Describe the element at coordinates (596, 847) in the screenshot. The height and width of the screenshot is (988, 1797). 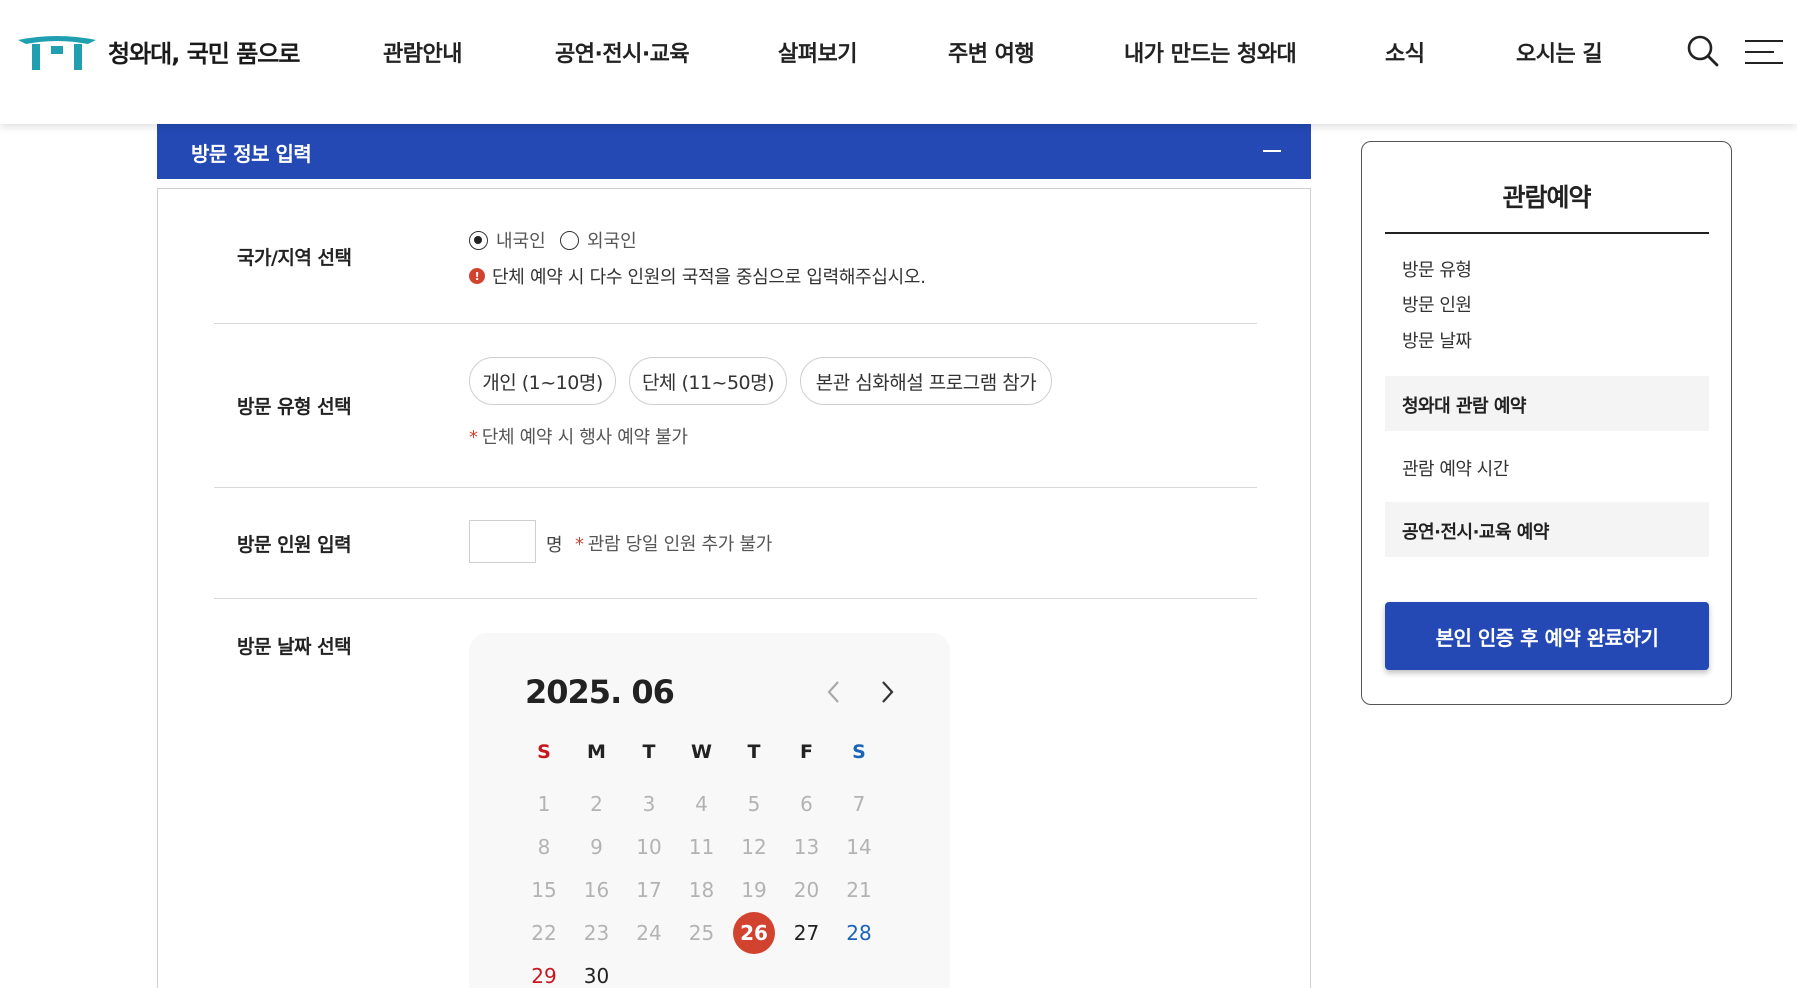
I see `calendar-day: 9` at that location.